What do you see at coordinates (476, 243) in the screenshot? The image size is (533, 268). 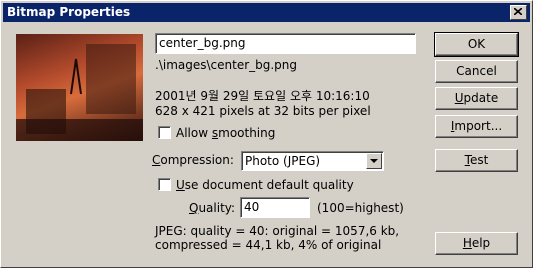 I see `help-button: Help` at bounding box center [476, 243].